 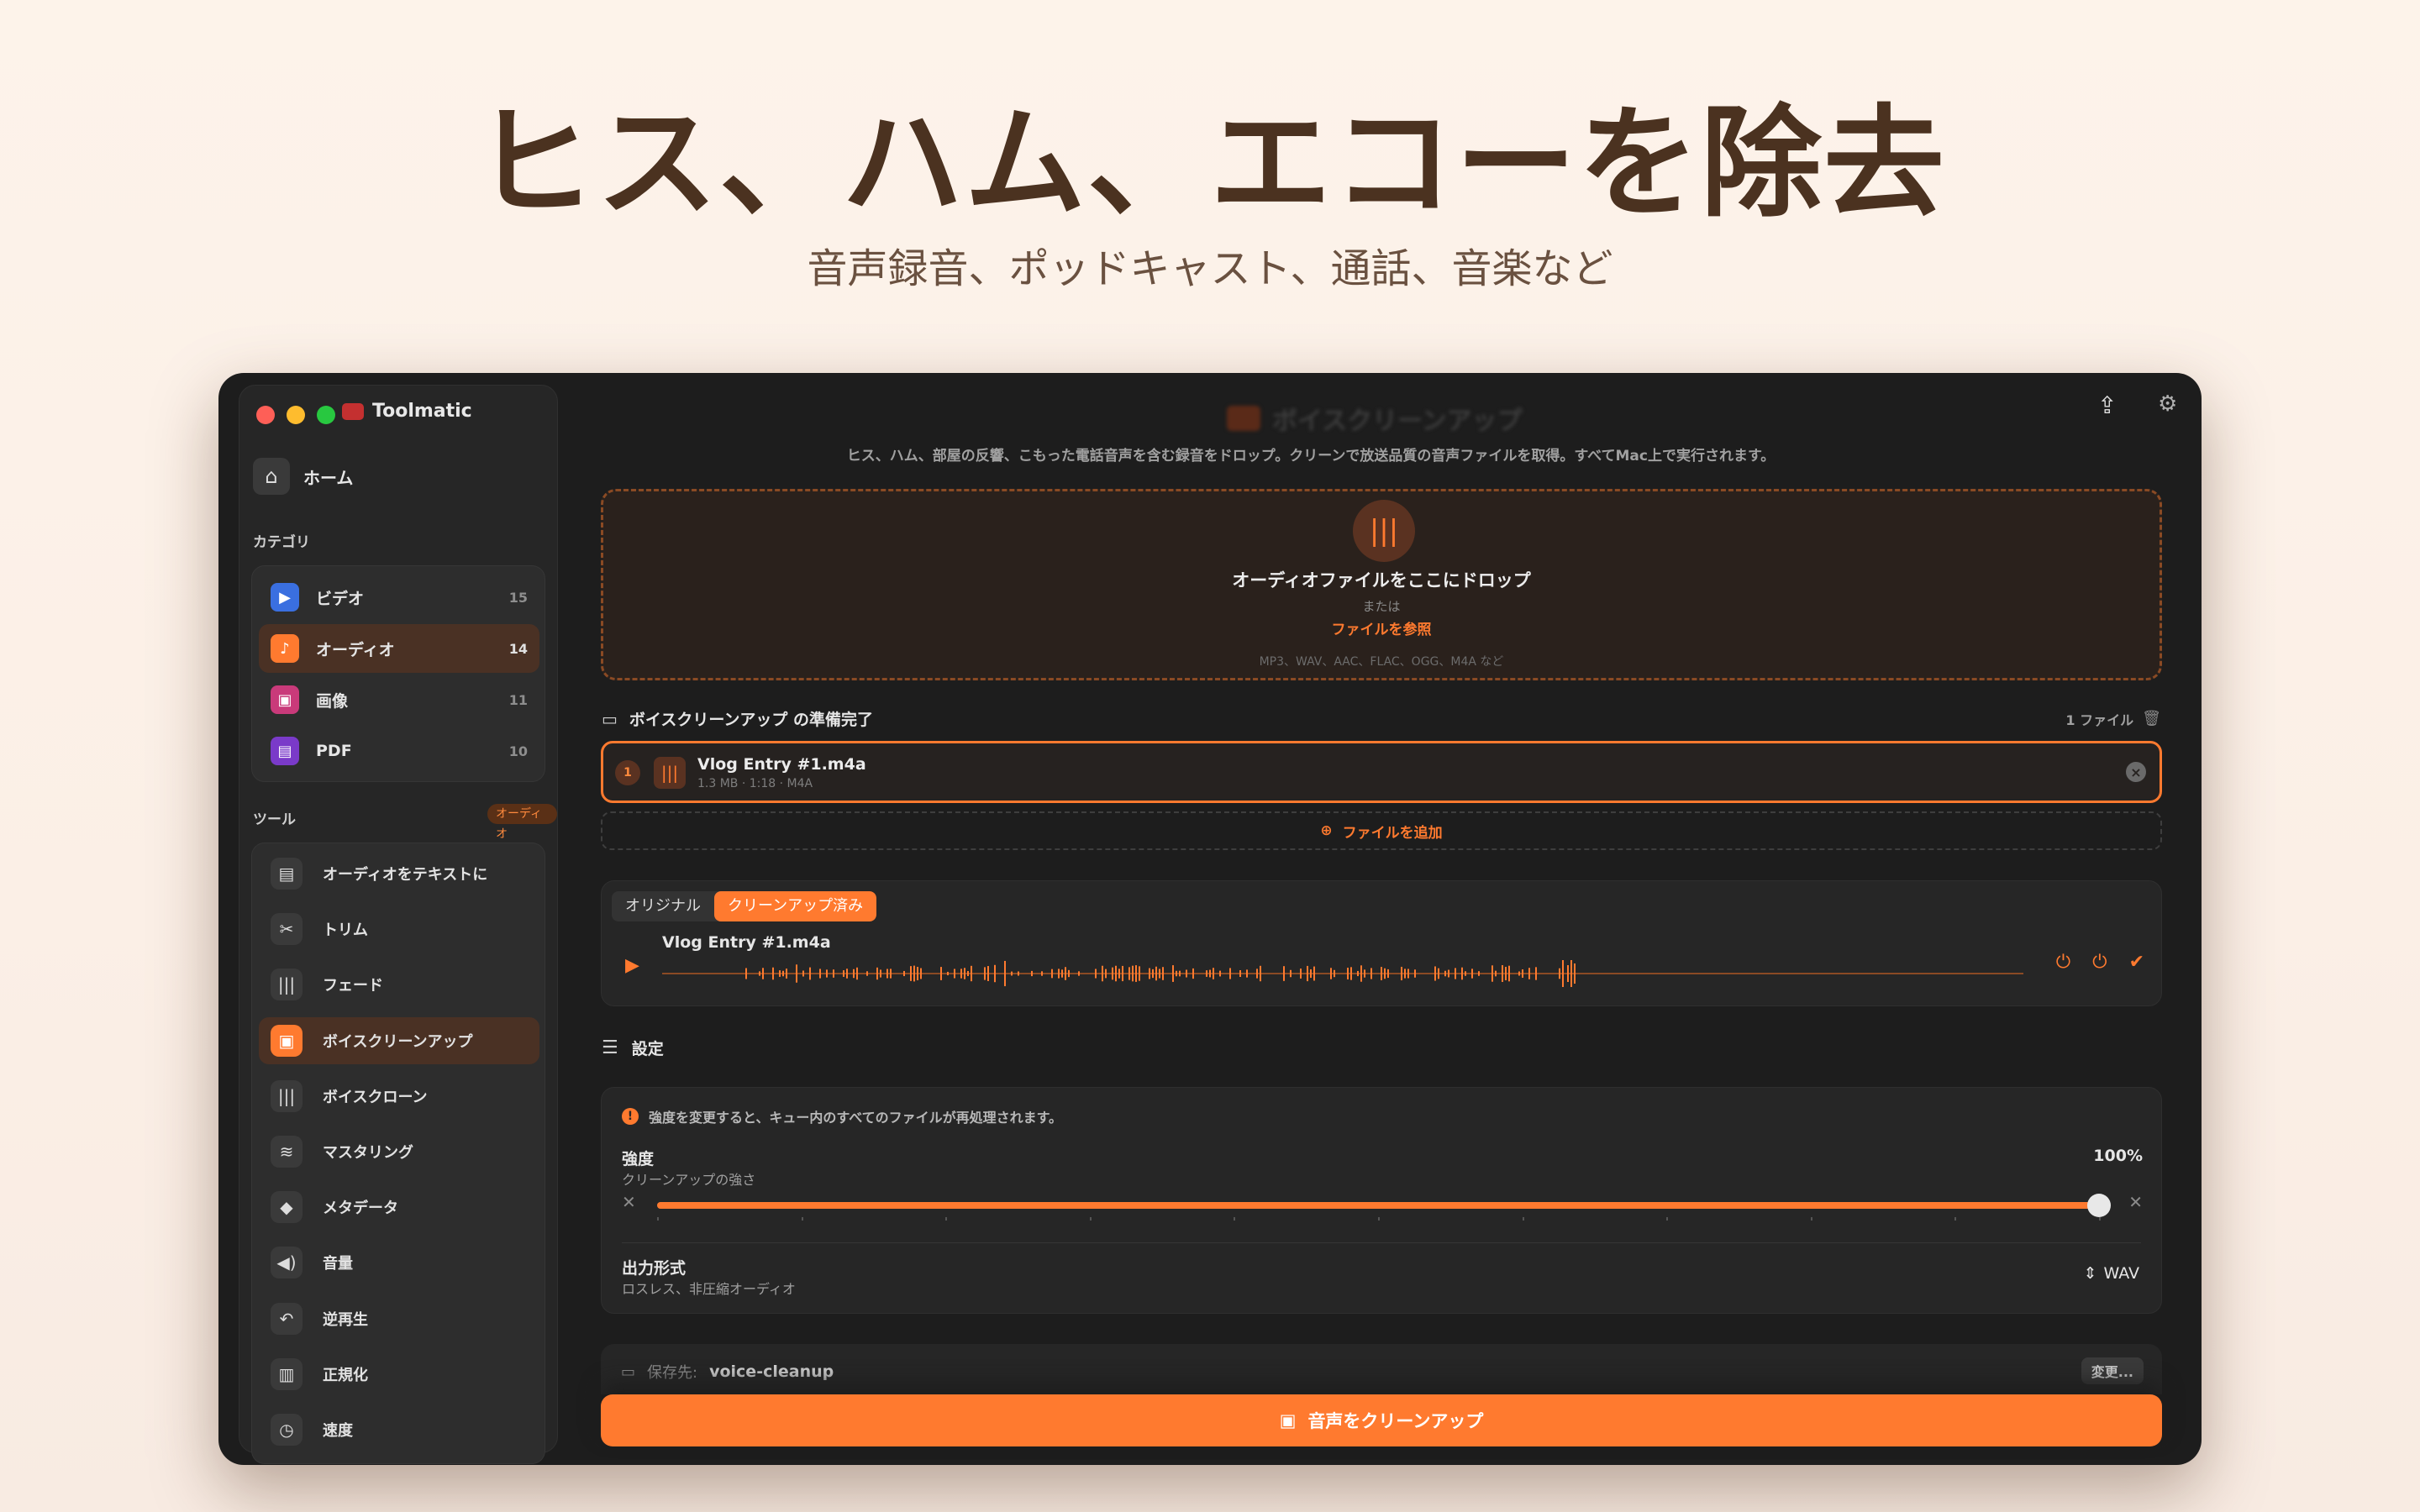 I want to click on output-format-select: ⇕ WAV, so click(x=2111, y=1273).